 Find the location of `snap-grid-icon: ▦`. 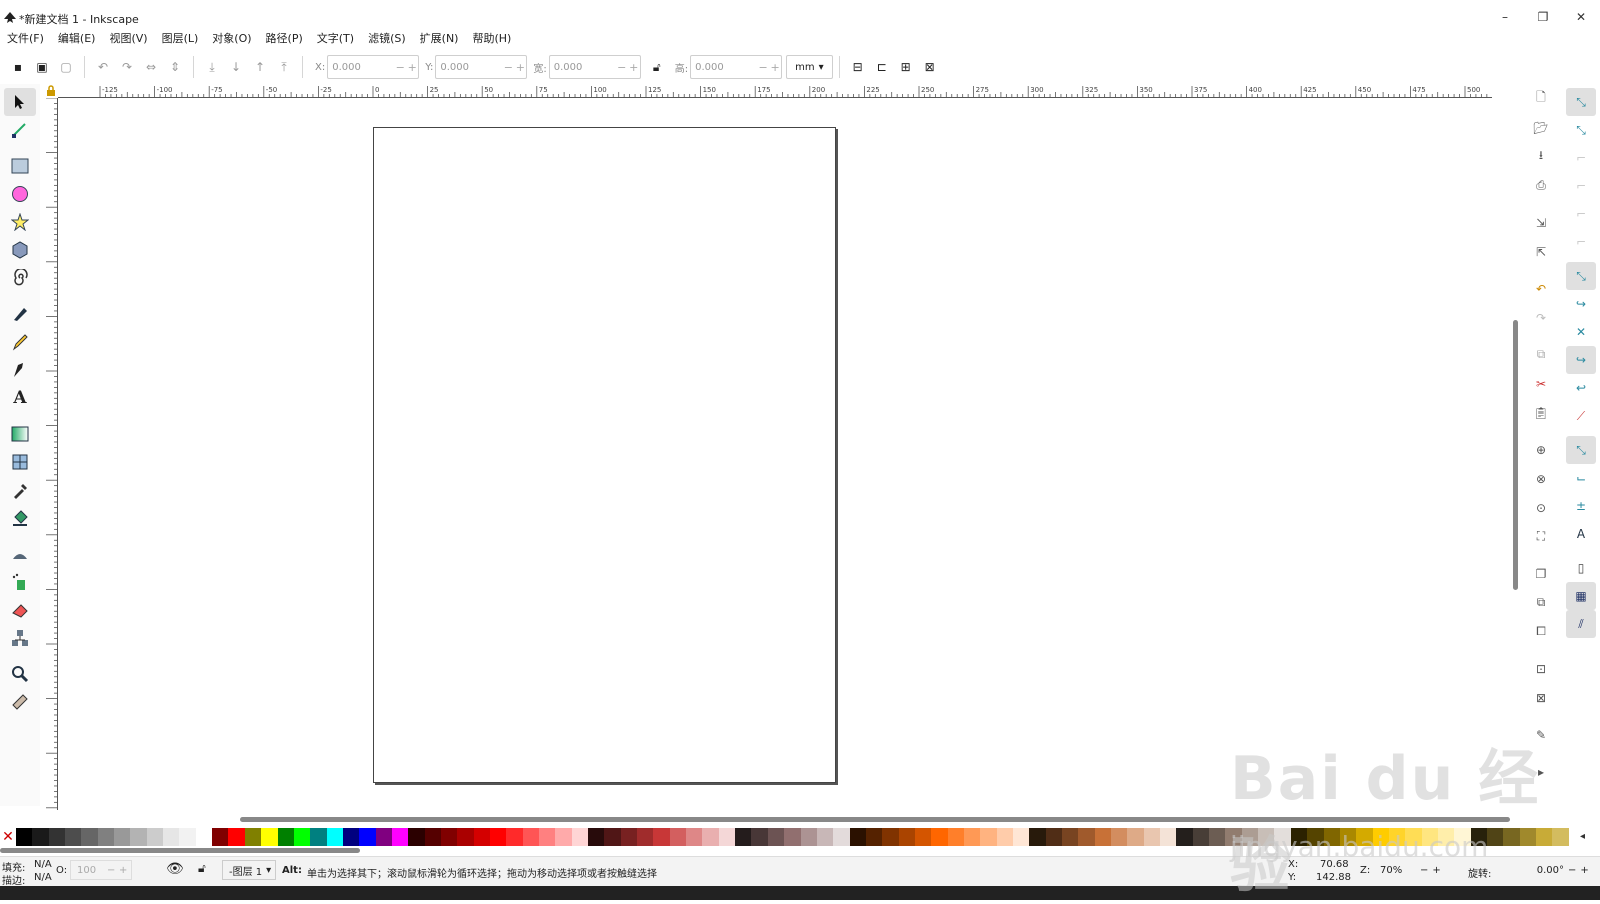

snap-grid-icon: ▦ is located at coordinates (1581, 596).